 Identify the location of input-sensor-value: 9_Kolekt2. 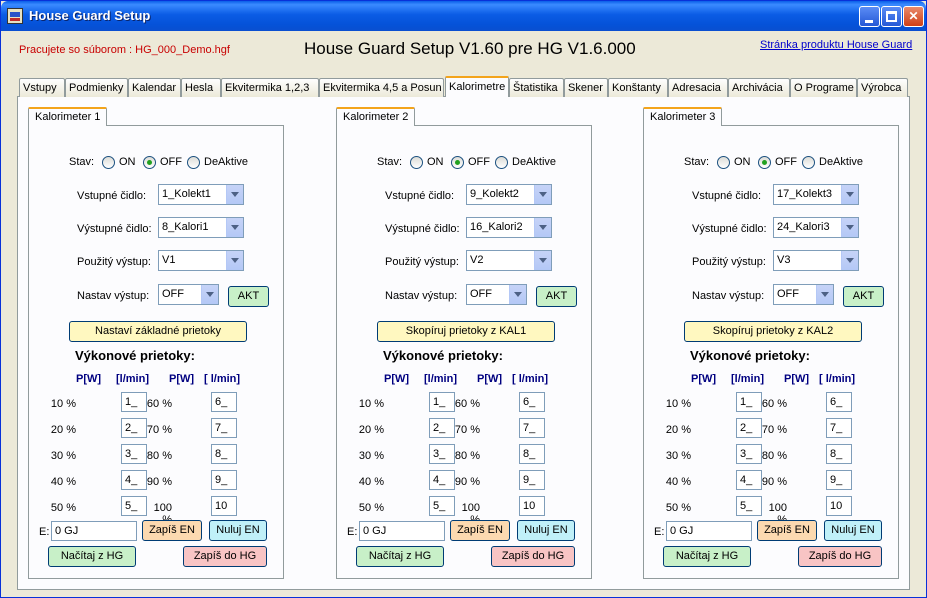
(494, 194).